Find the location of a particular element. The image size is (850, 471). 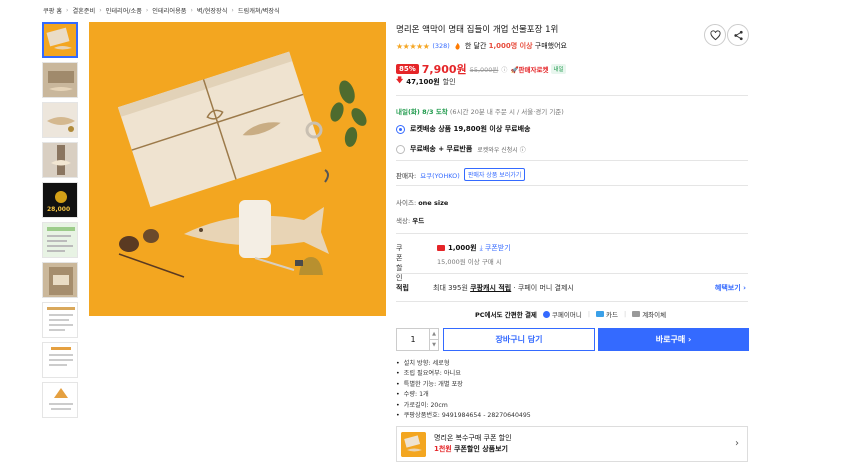

radio-unselected is located at coordinates (400, 149).